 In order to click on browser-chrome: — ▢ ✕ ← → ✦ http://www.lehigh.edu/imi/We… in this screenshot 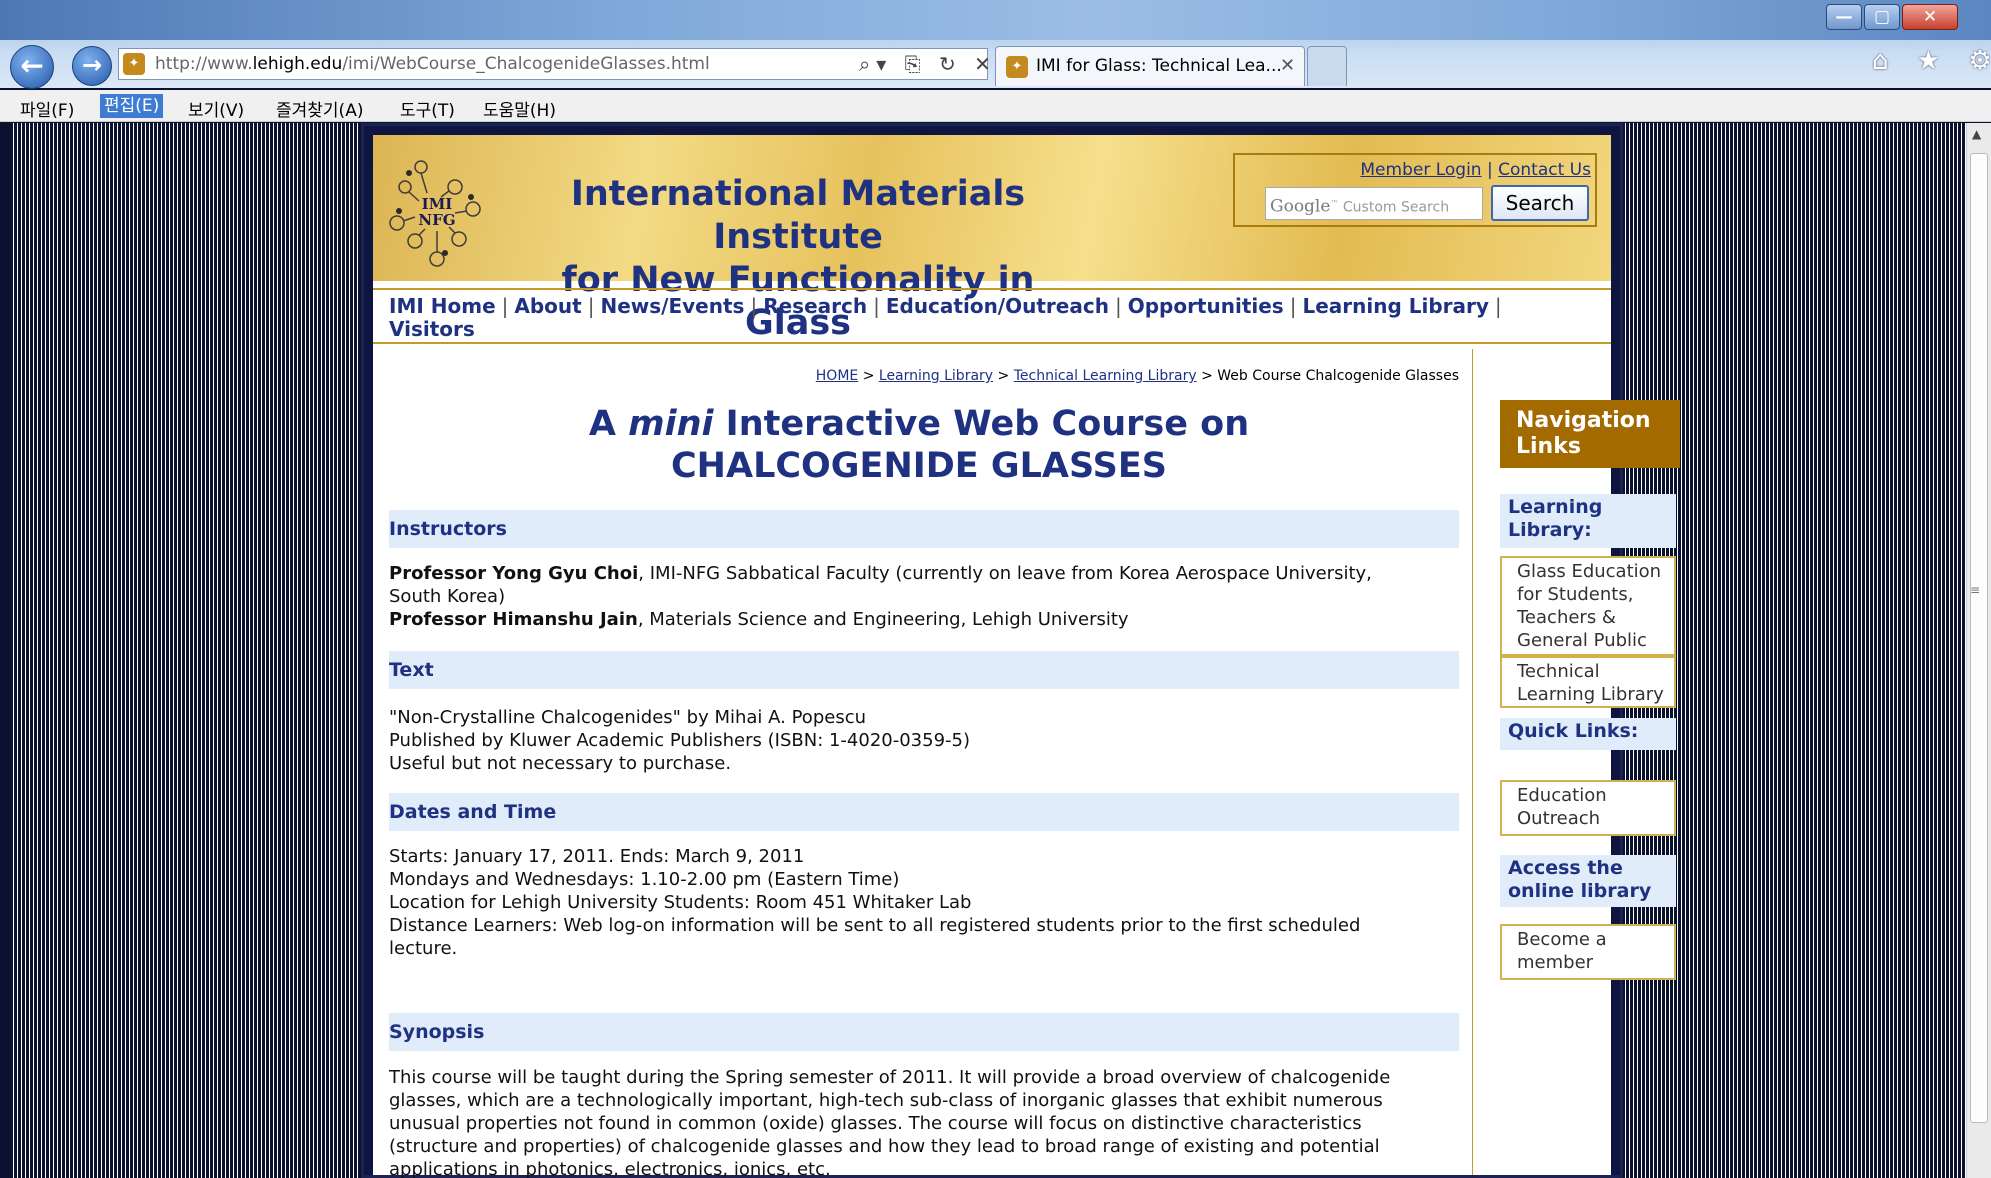, I will do `click(995, 44)`.